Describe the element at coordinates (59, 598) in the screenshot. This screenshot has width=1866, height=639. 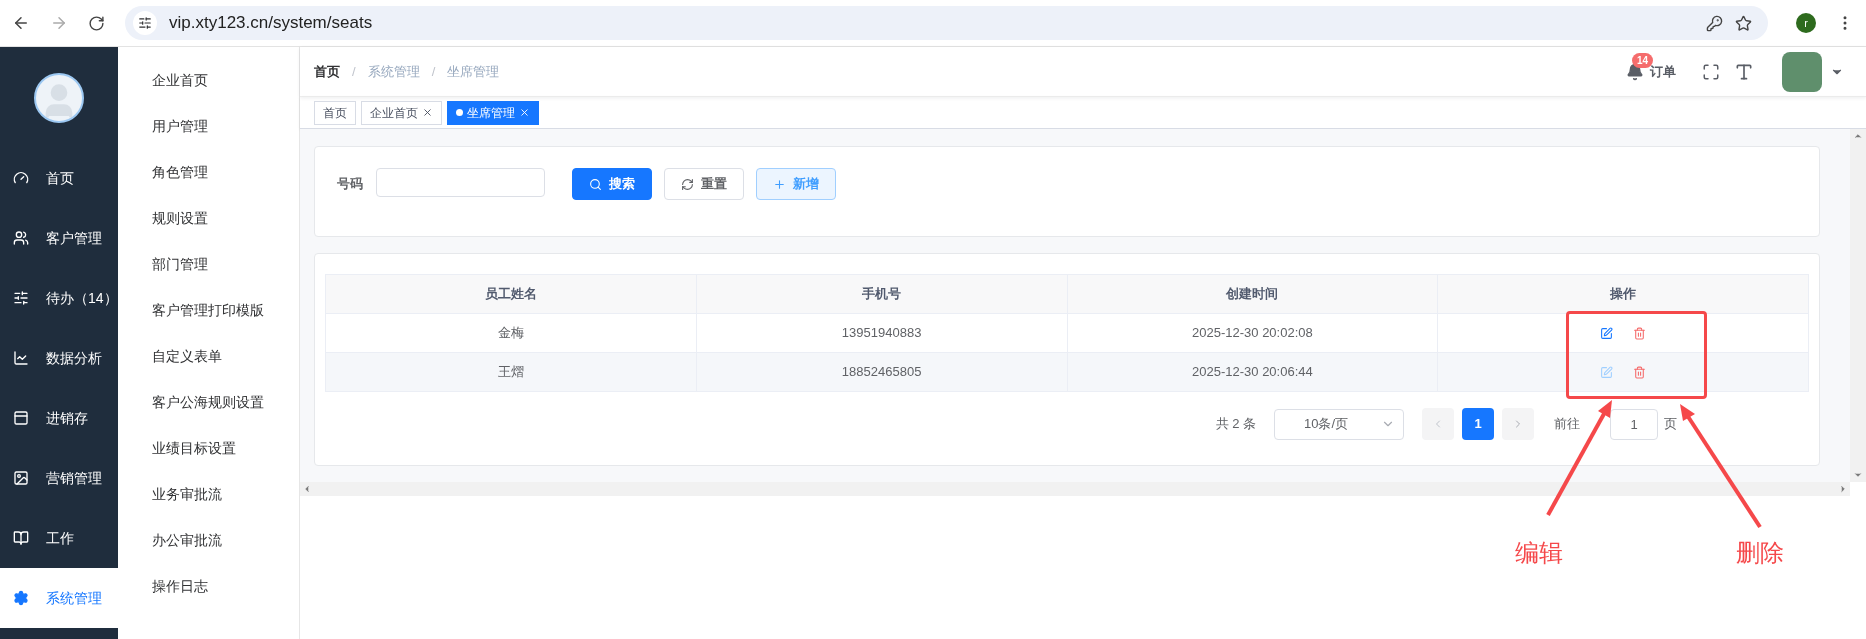
I see `sidebar-item: 系统管理` at that location.